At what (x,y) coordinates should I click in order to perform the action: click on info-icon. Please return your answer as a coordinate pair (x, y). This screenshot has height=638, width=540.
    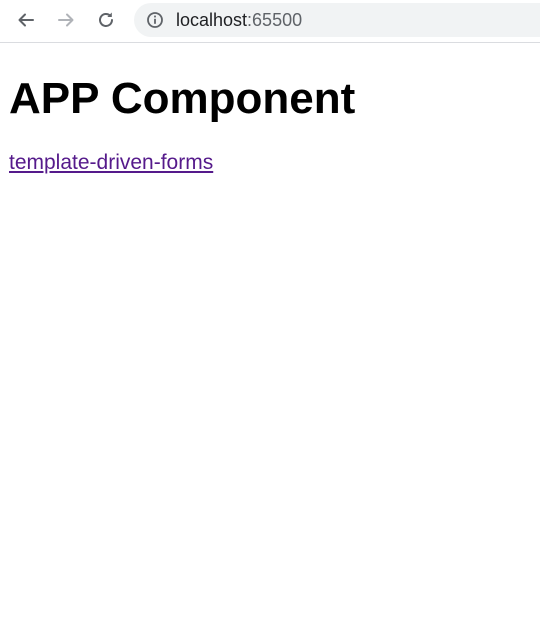
    Looking at the image, I should click on (155, 20).